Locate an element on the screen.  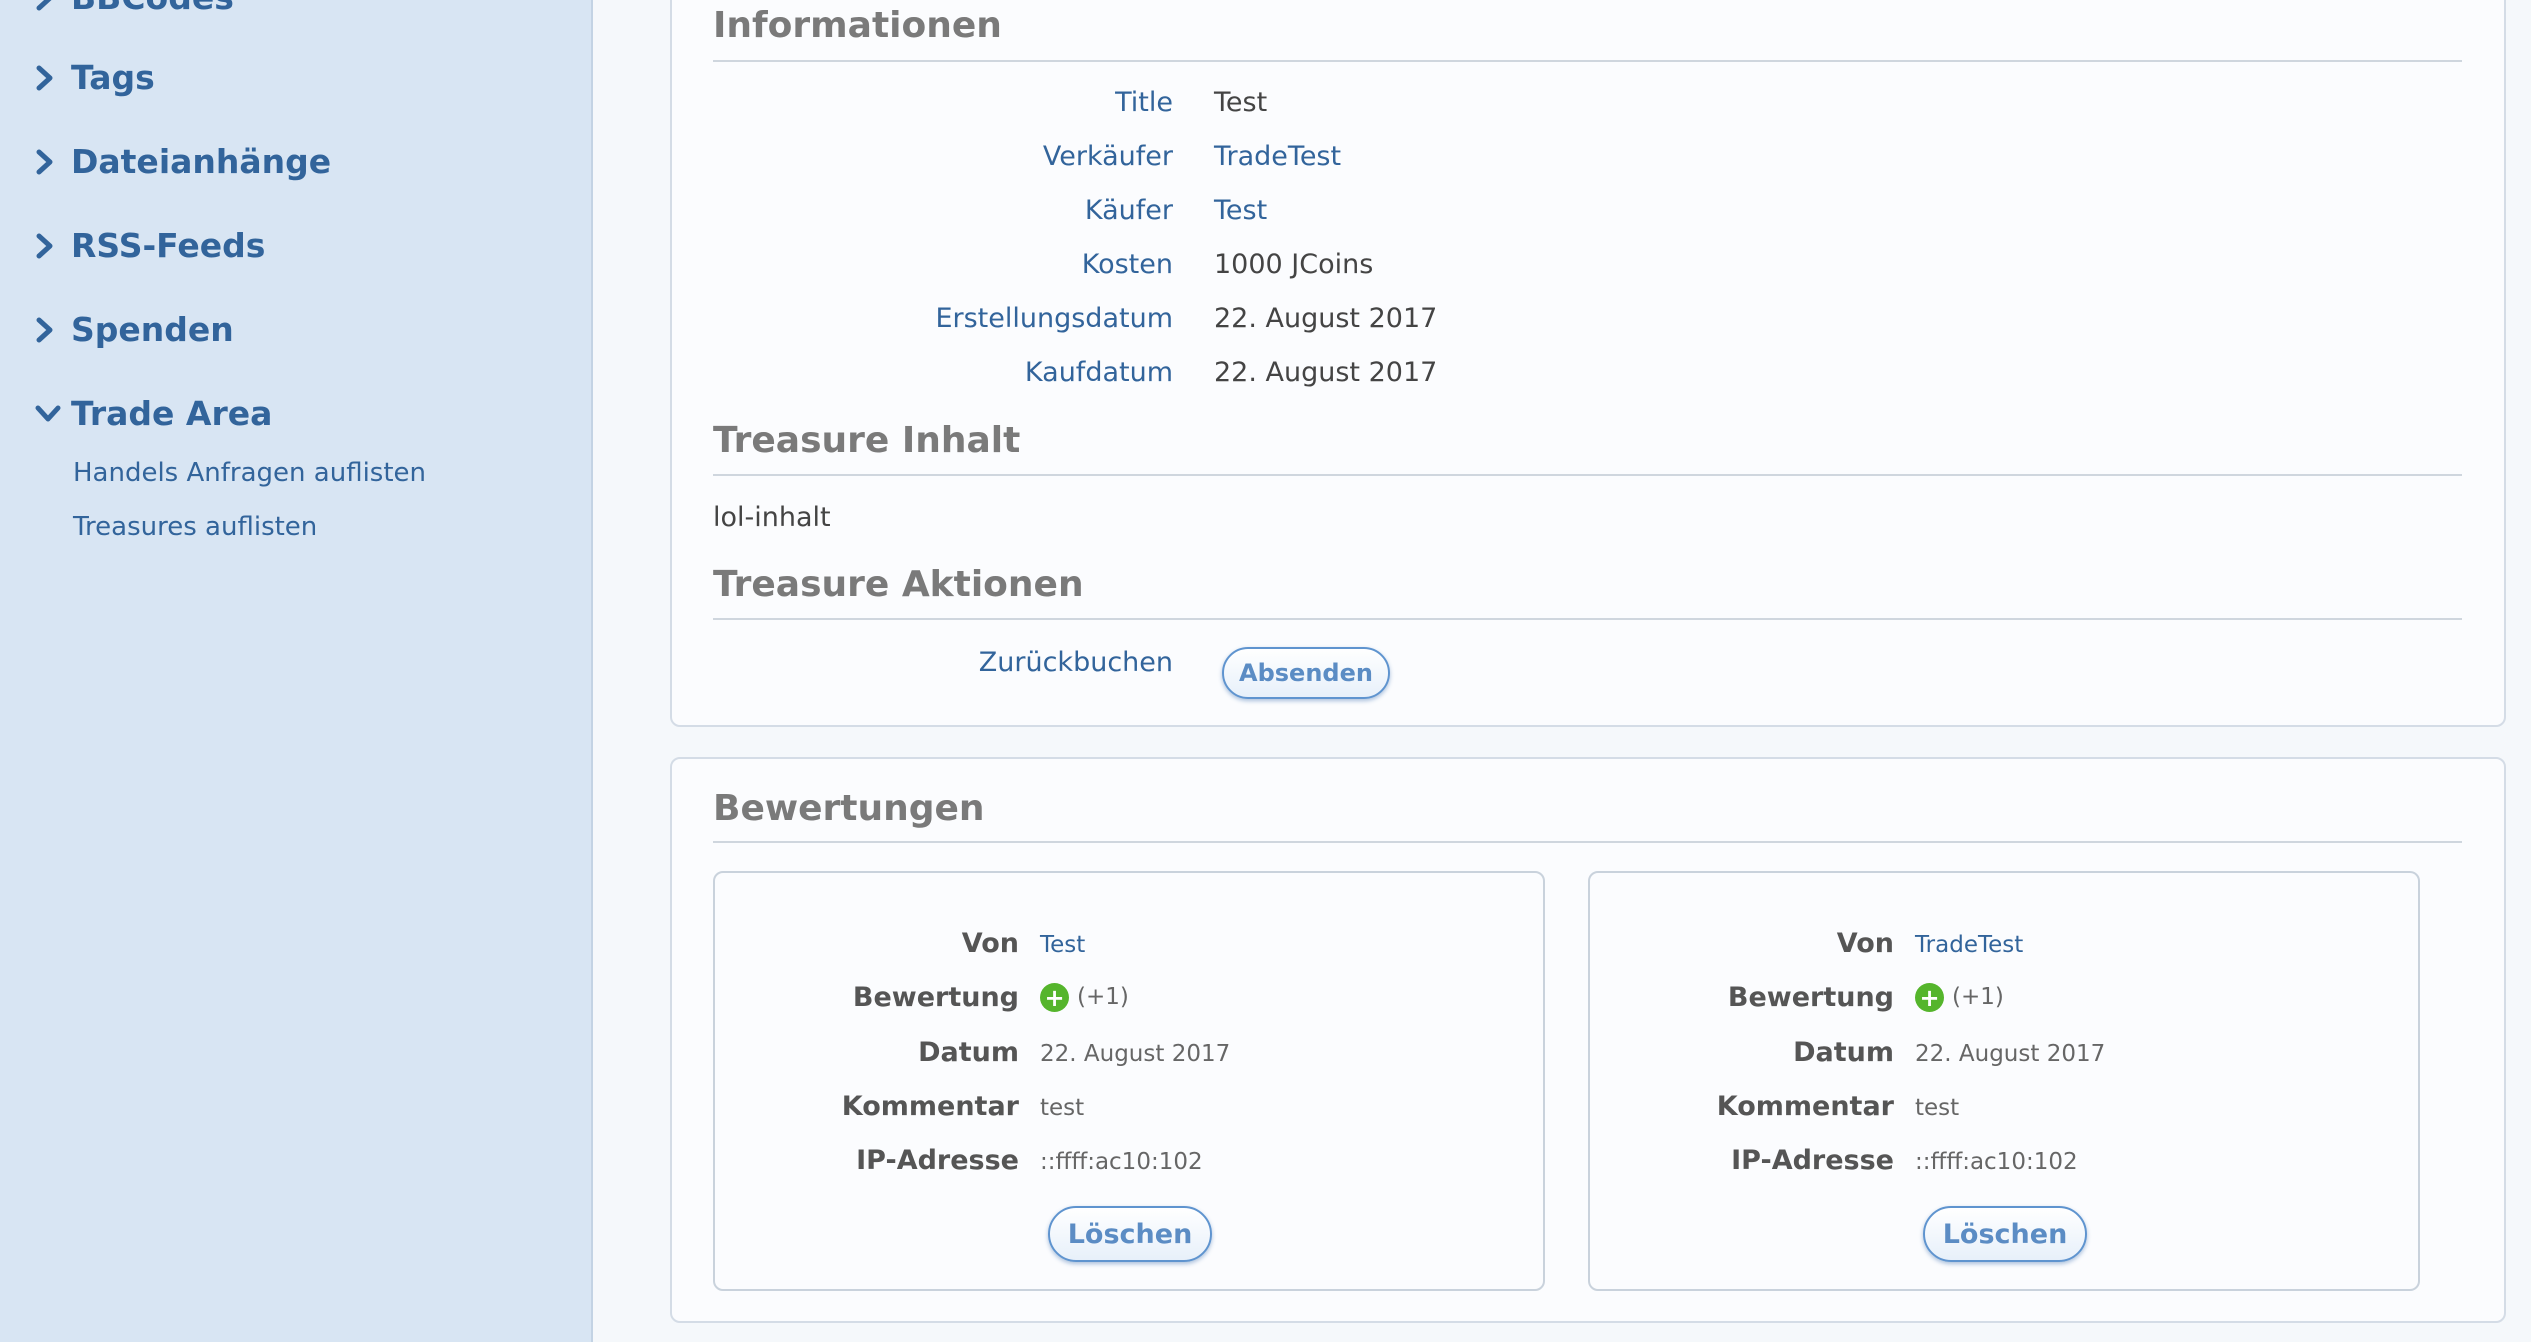
section-title-treasure-aktionen: Treasure Aktionen is located at coordinates (898, 584).